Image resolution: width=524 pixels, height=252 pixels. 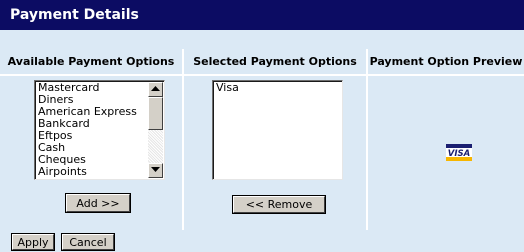 What do you see at coordinates (446, 61) in the screenshot?
I see `payment-preview-header: Payment Option Preview` at bounding box center [446, 61].